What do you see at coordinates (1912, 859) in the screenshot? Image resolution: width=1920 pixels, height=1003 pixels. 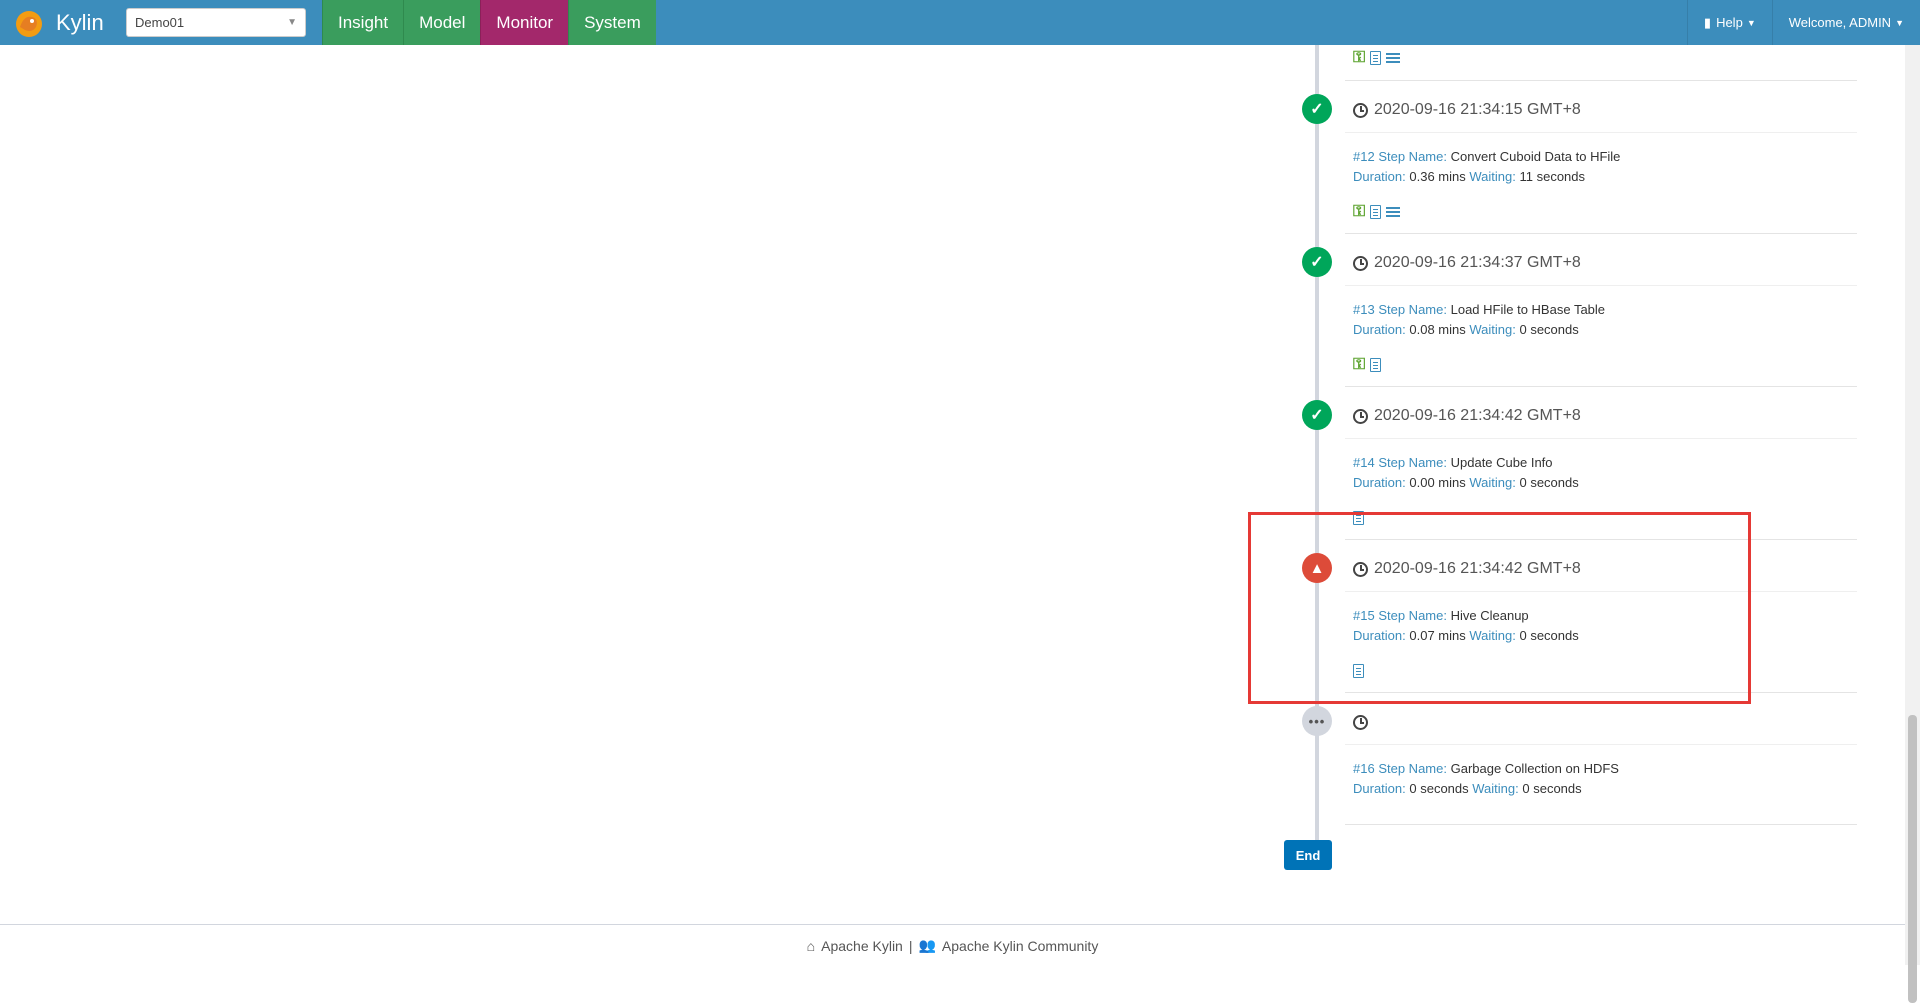 I see `scrollbar-thumb` at bounding box center [1912, 859].